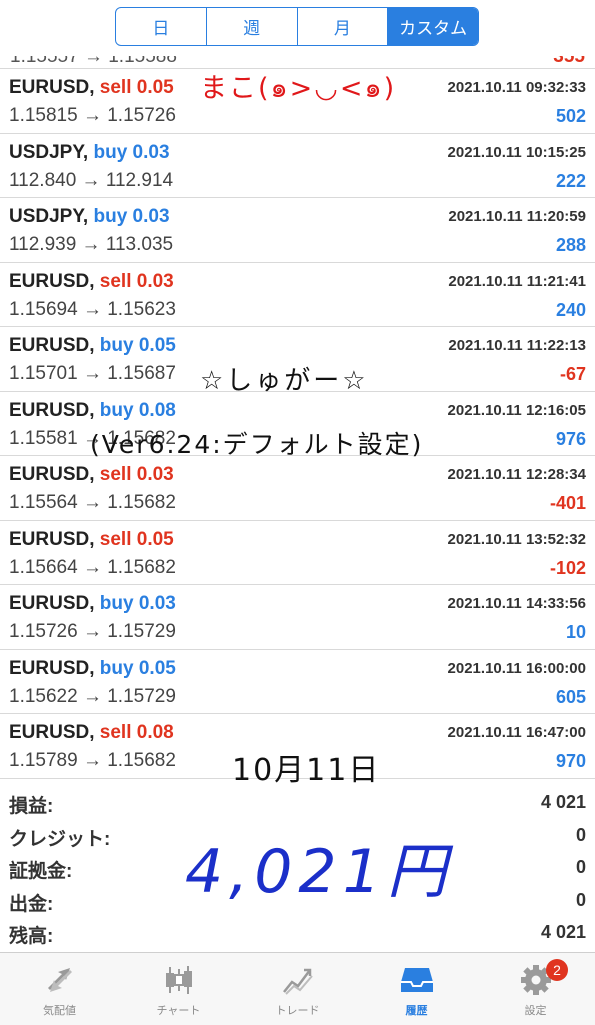  I want to click on trade-profit: 355, so click(569, 61).